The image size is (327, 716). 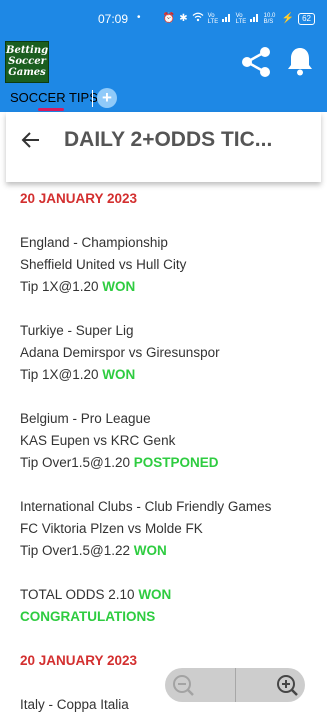 I want to click on match-tip: Tip Over1.5@1.20 POSTPONED, so click(x=170, y=463).